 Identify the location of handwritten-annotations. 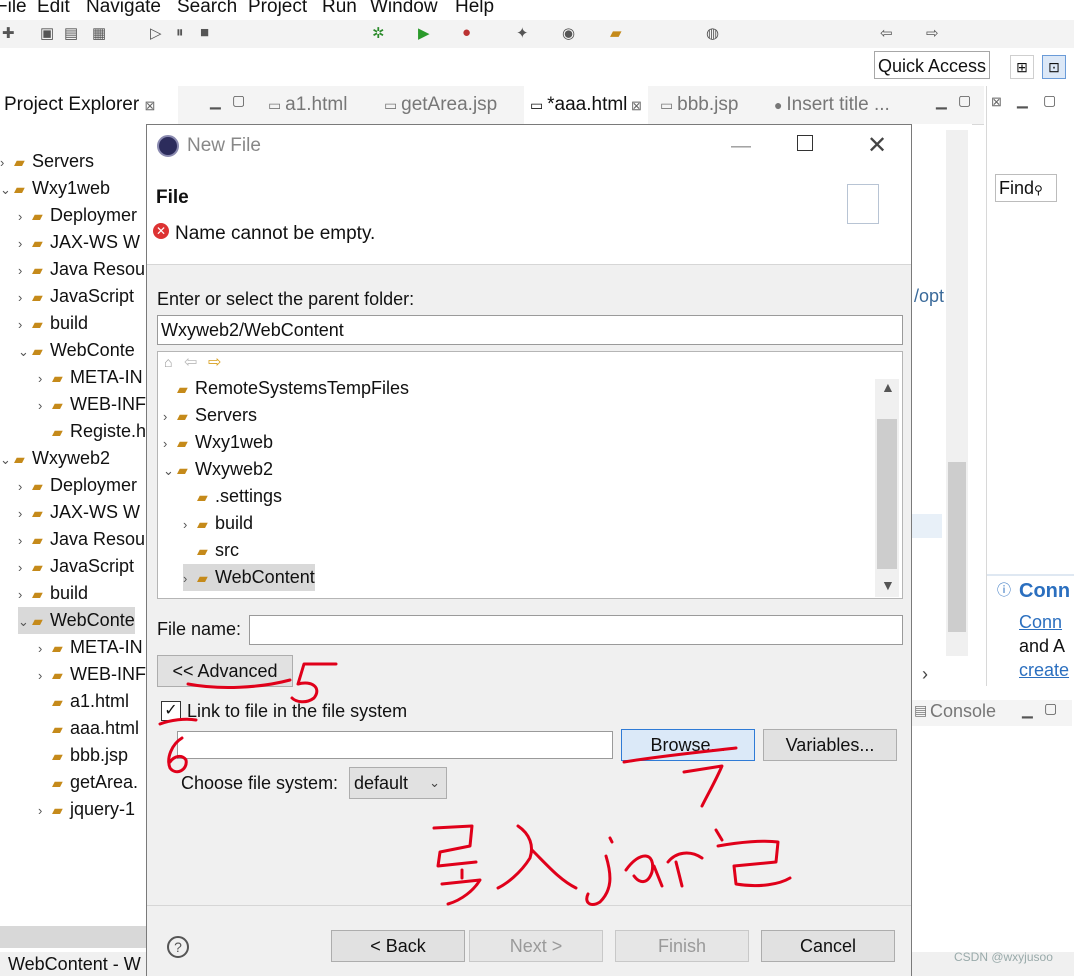
(475, 784).